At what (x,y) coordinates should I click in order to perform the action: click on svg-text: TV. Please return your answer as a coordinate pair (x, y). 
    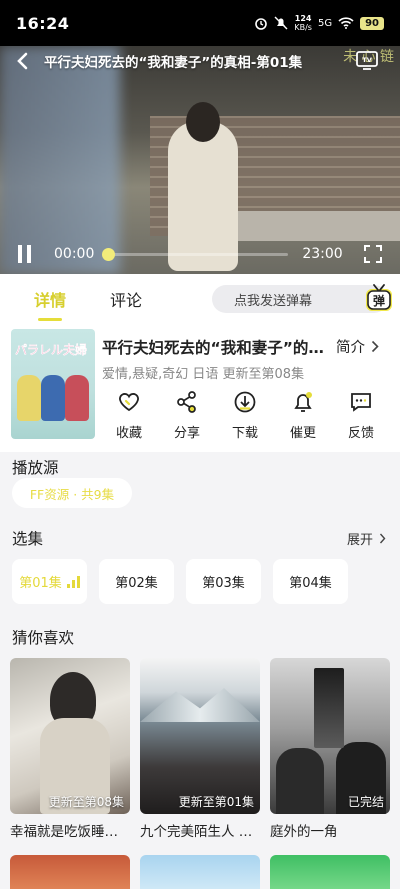
    Looking at the image, I should click on (366, 60).